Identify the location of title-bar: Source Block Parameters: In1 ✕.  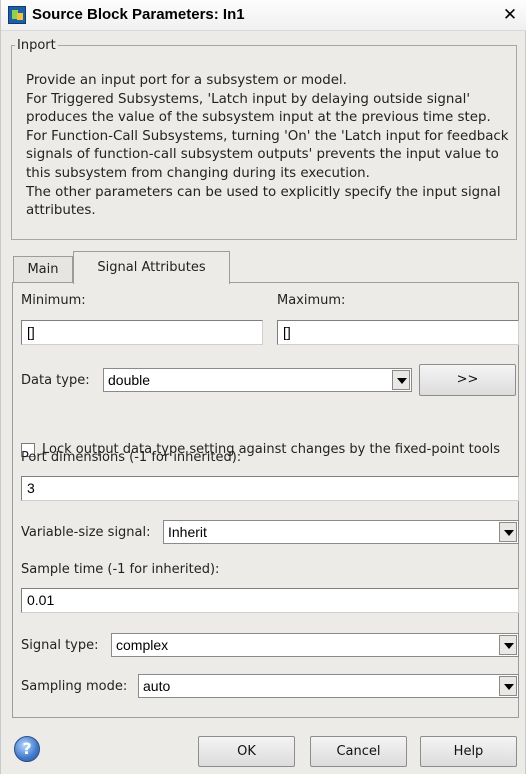
(263, 15).